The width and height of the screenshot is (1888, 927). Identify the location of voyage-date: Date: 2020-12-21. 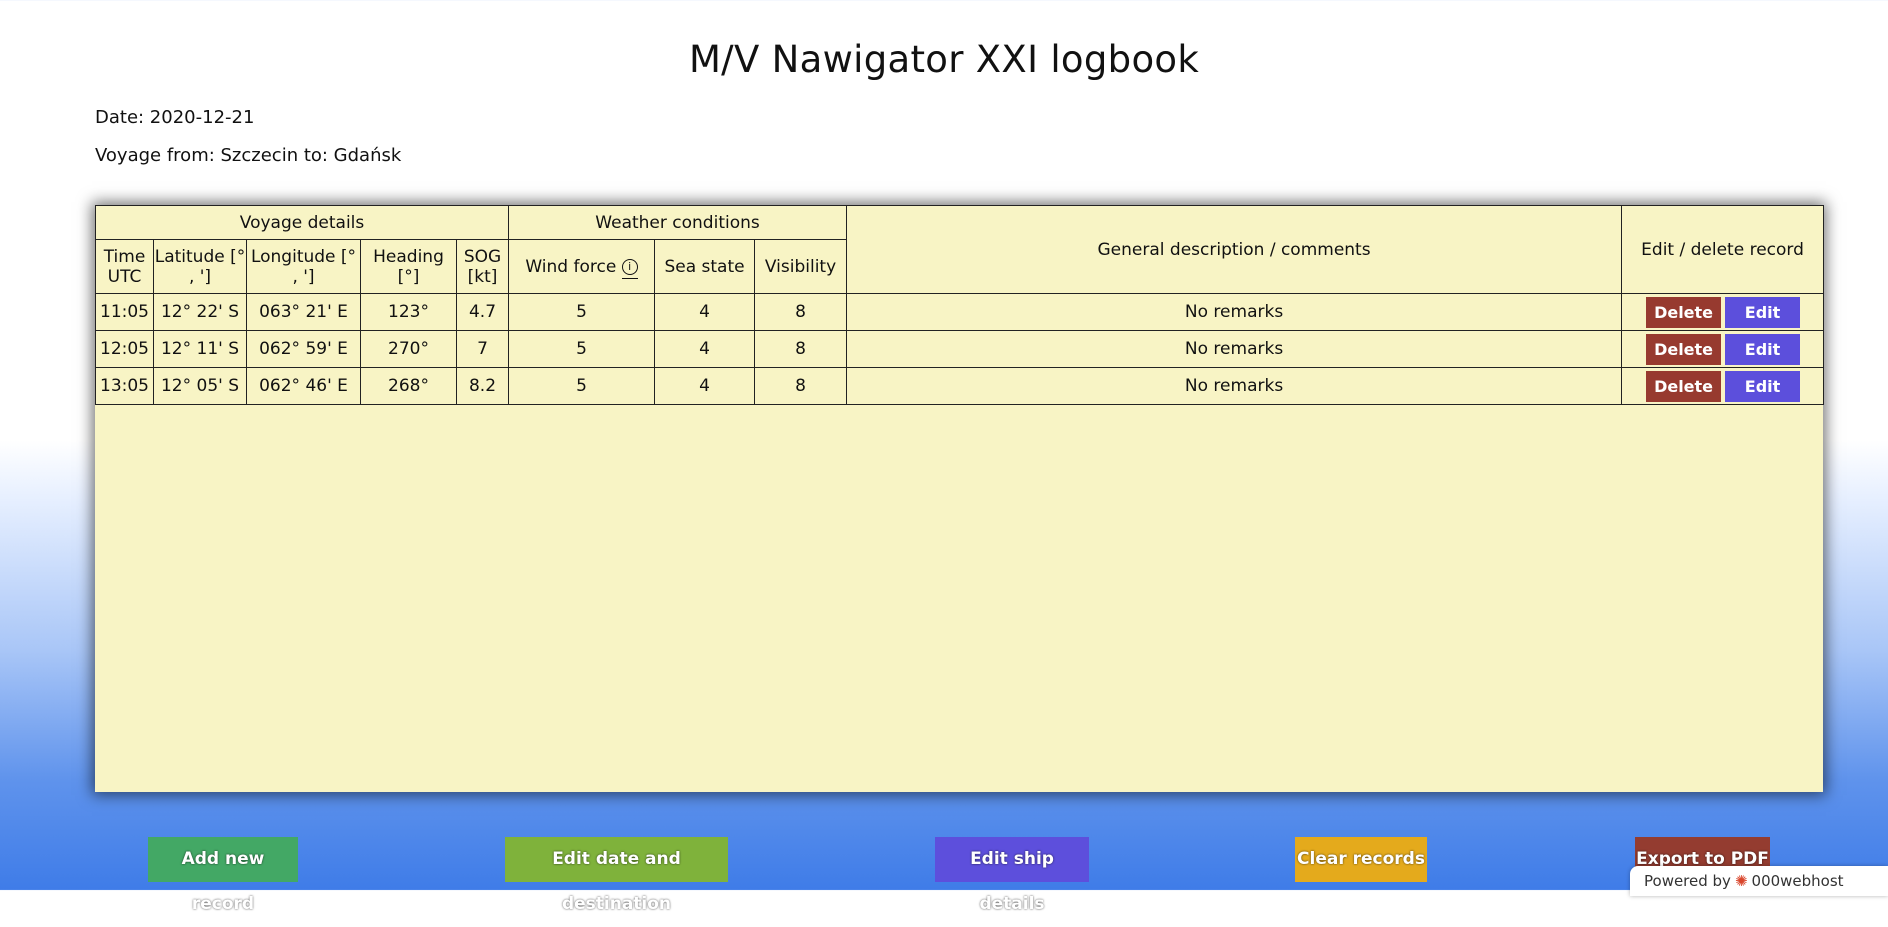
(175, 117).